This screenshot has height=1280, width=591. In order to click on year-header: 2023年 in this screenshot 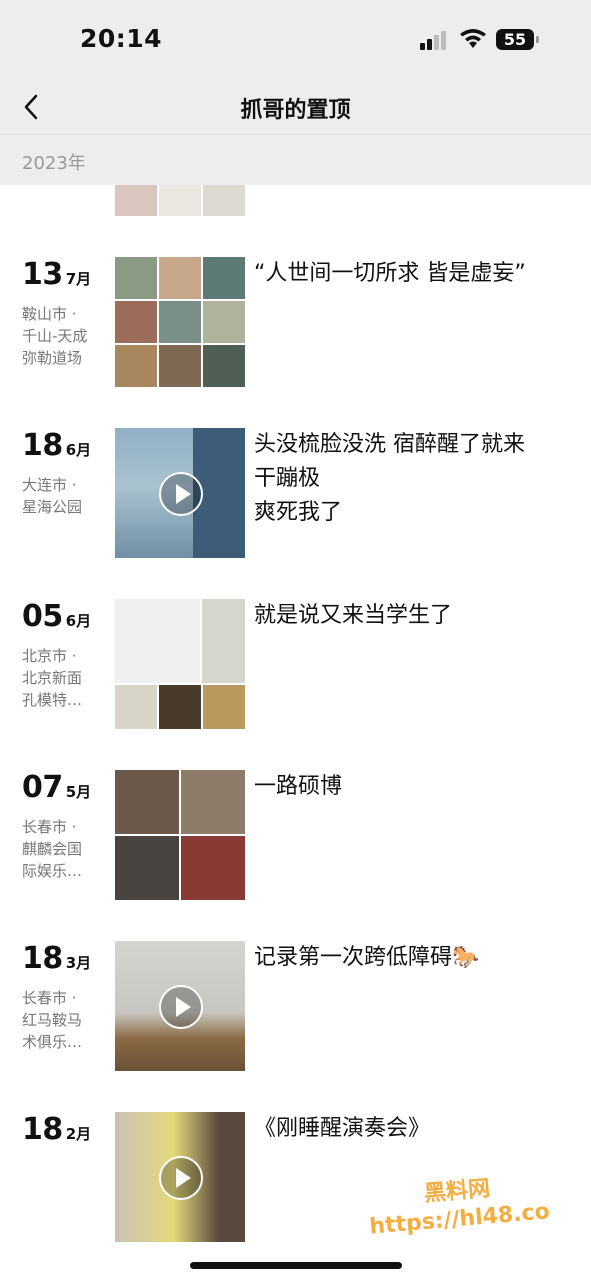, I will do `click(295, 160)`.